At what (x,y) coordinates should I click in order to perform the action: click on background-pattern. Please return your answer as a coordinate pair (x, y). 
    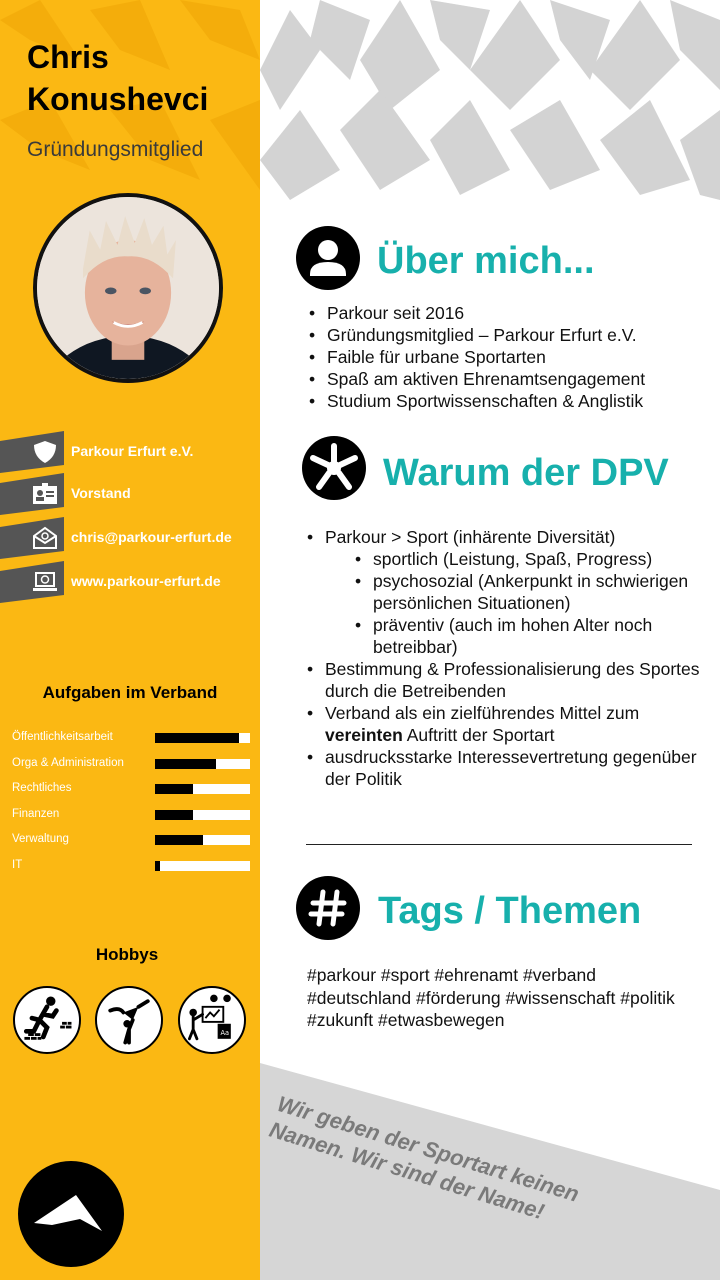
    Looking at the image, I should click on (490, 100).